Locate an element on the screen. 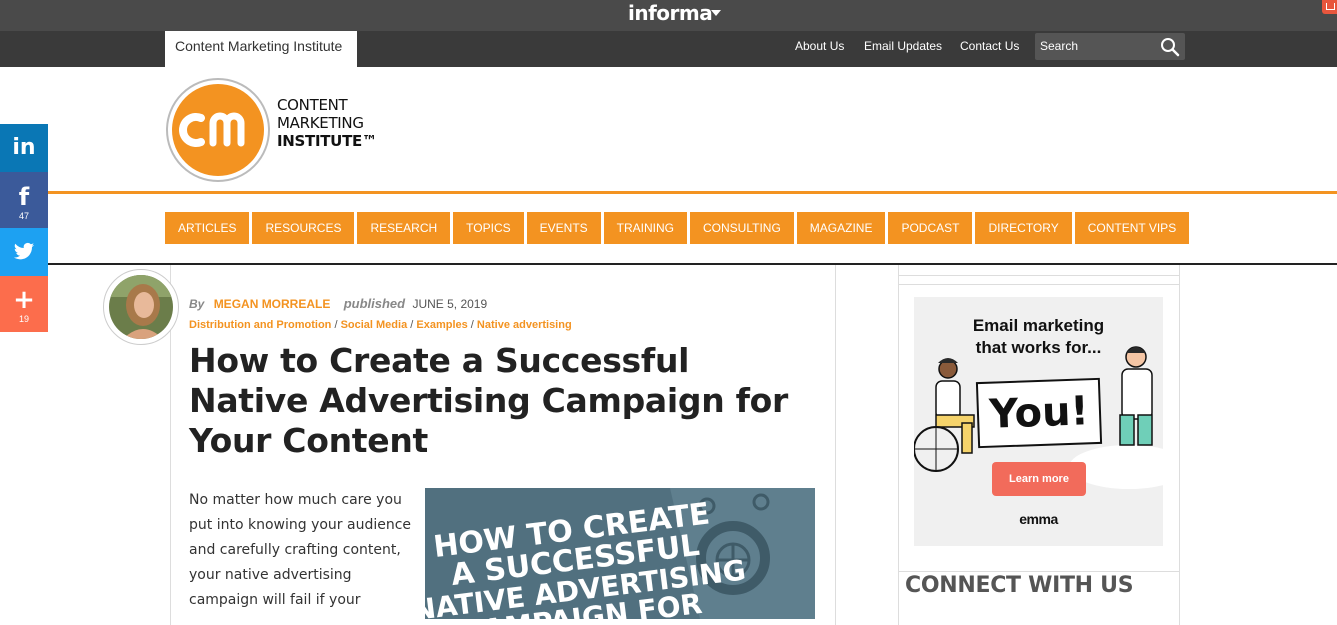 This screenshot has height=625, width=1337. logo-wordmark: CONTENT MARKETING INSTITUTE™ is located at coordinates (327, 123).